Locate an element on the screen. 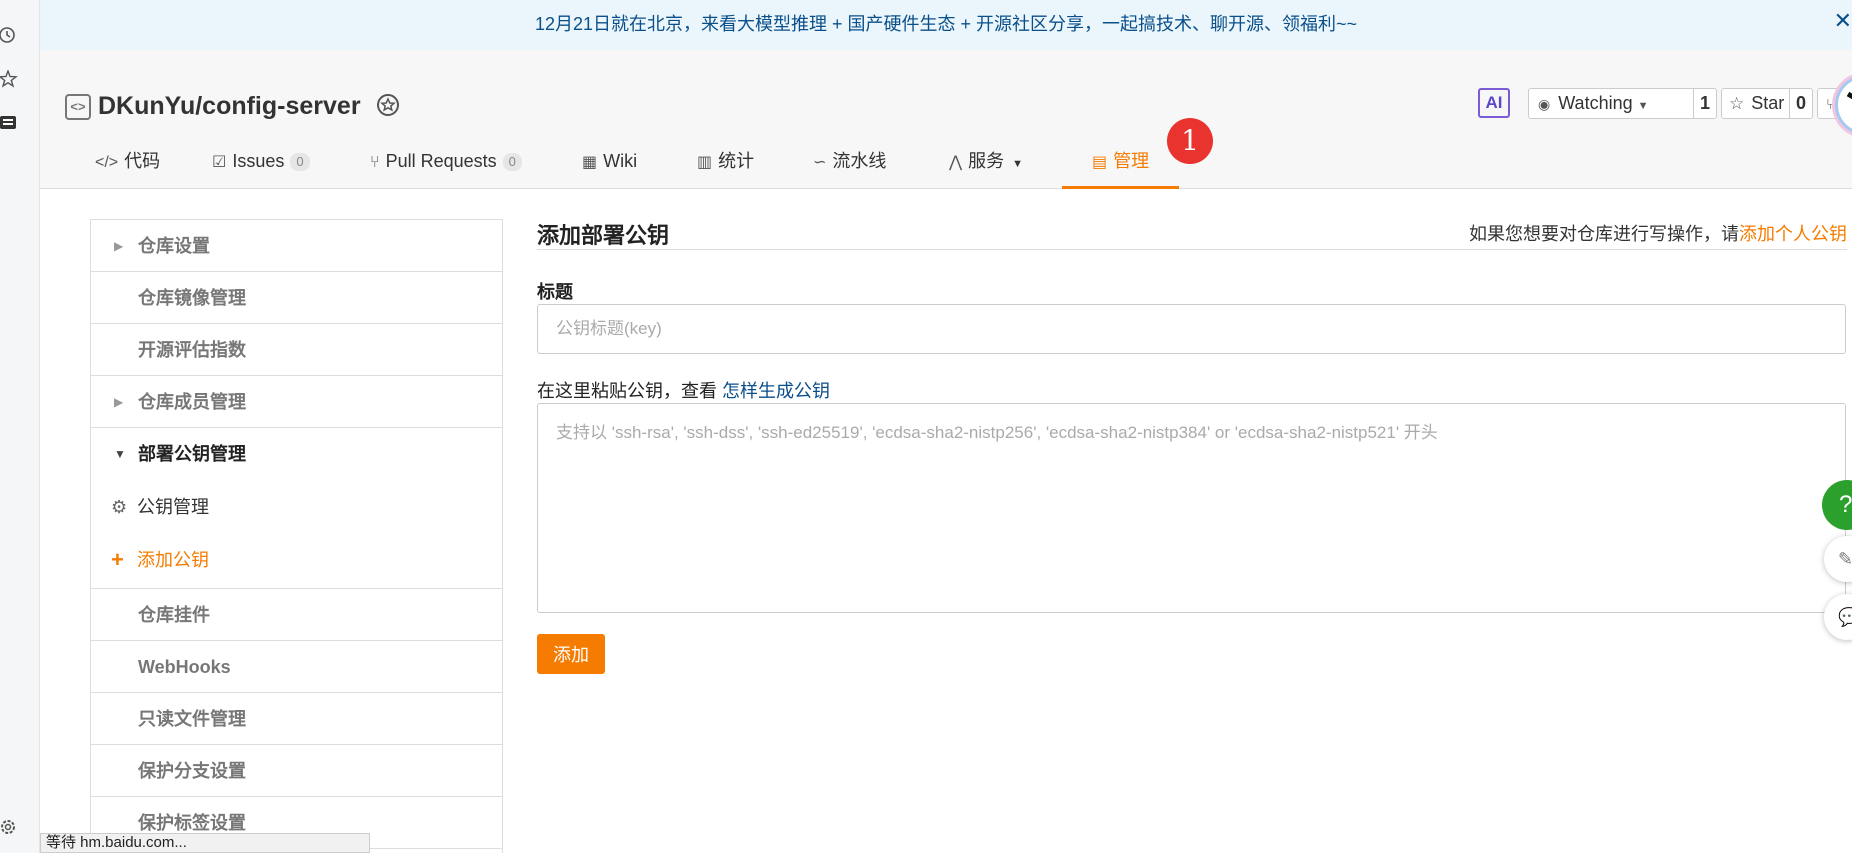  tab-label: 流水线 is located at coordinates (859, 161).